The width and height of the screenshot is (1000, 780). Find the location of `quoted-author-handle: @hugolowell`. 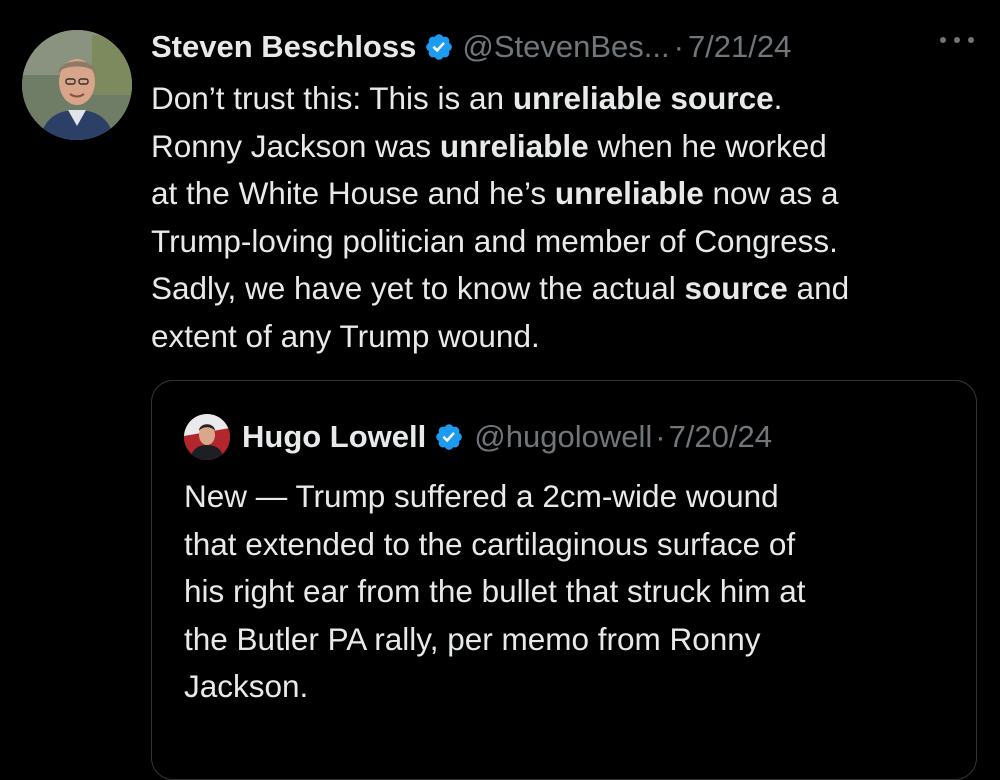

quoted-author-handle: @hugolowell is located at coordinates (563, 437).